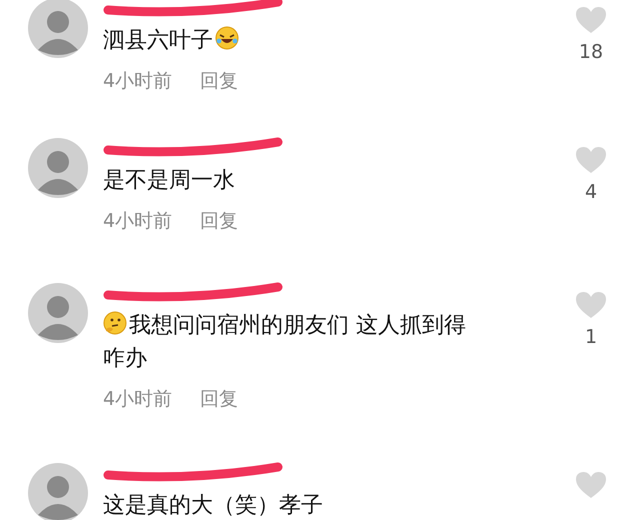 The image size is (633, 520). Describe the element at coordinates (227, 38) in the screenshot. I see `laughing-emoji-icon` at that location.